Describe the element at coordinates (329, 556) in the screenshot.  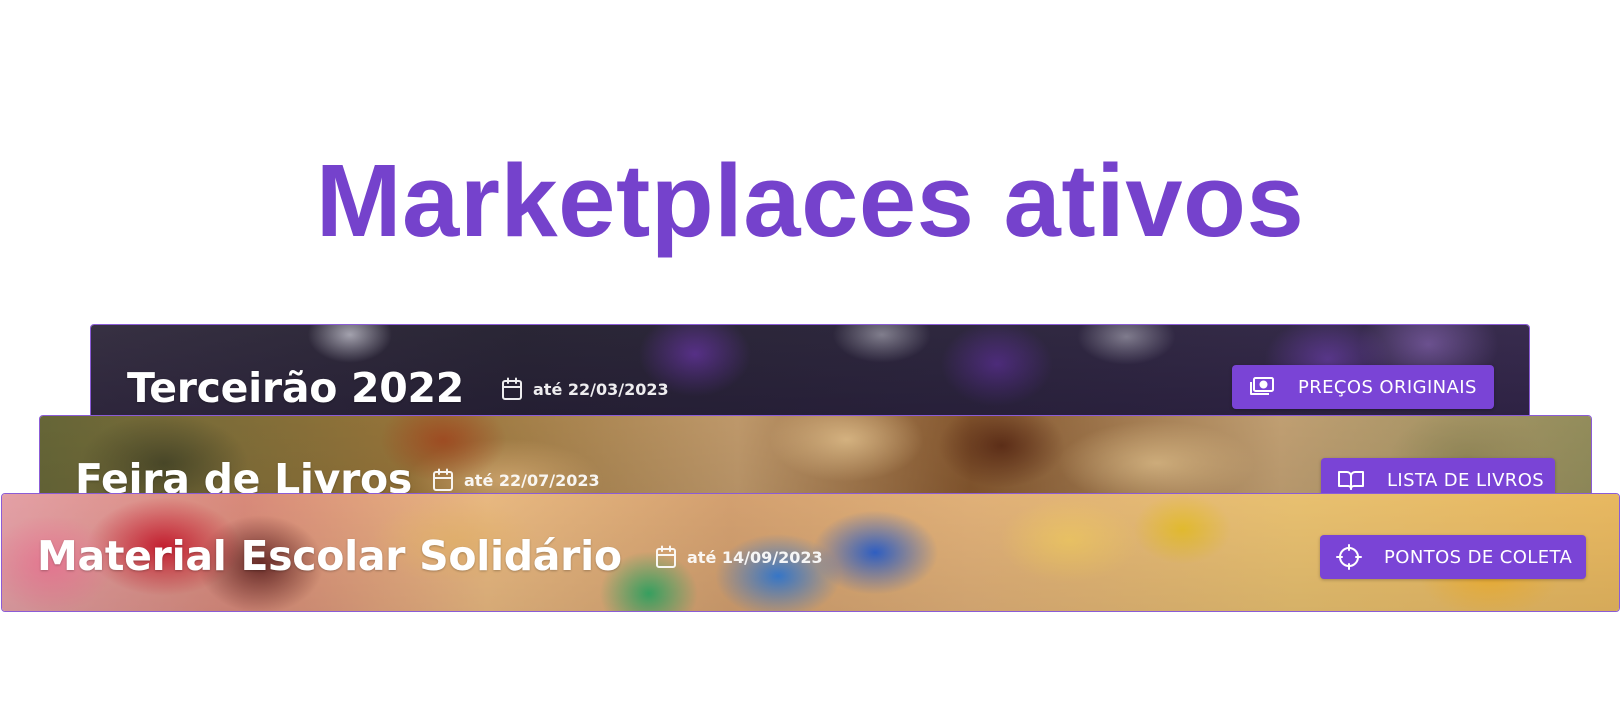
I see `marketplace-title: Material Escolar Solidário` at that location.